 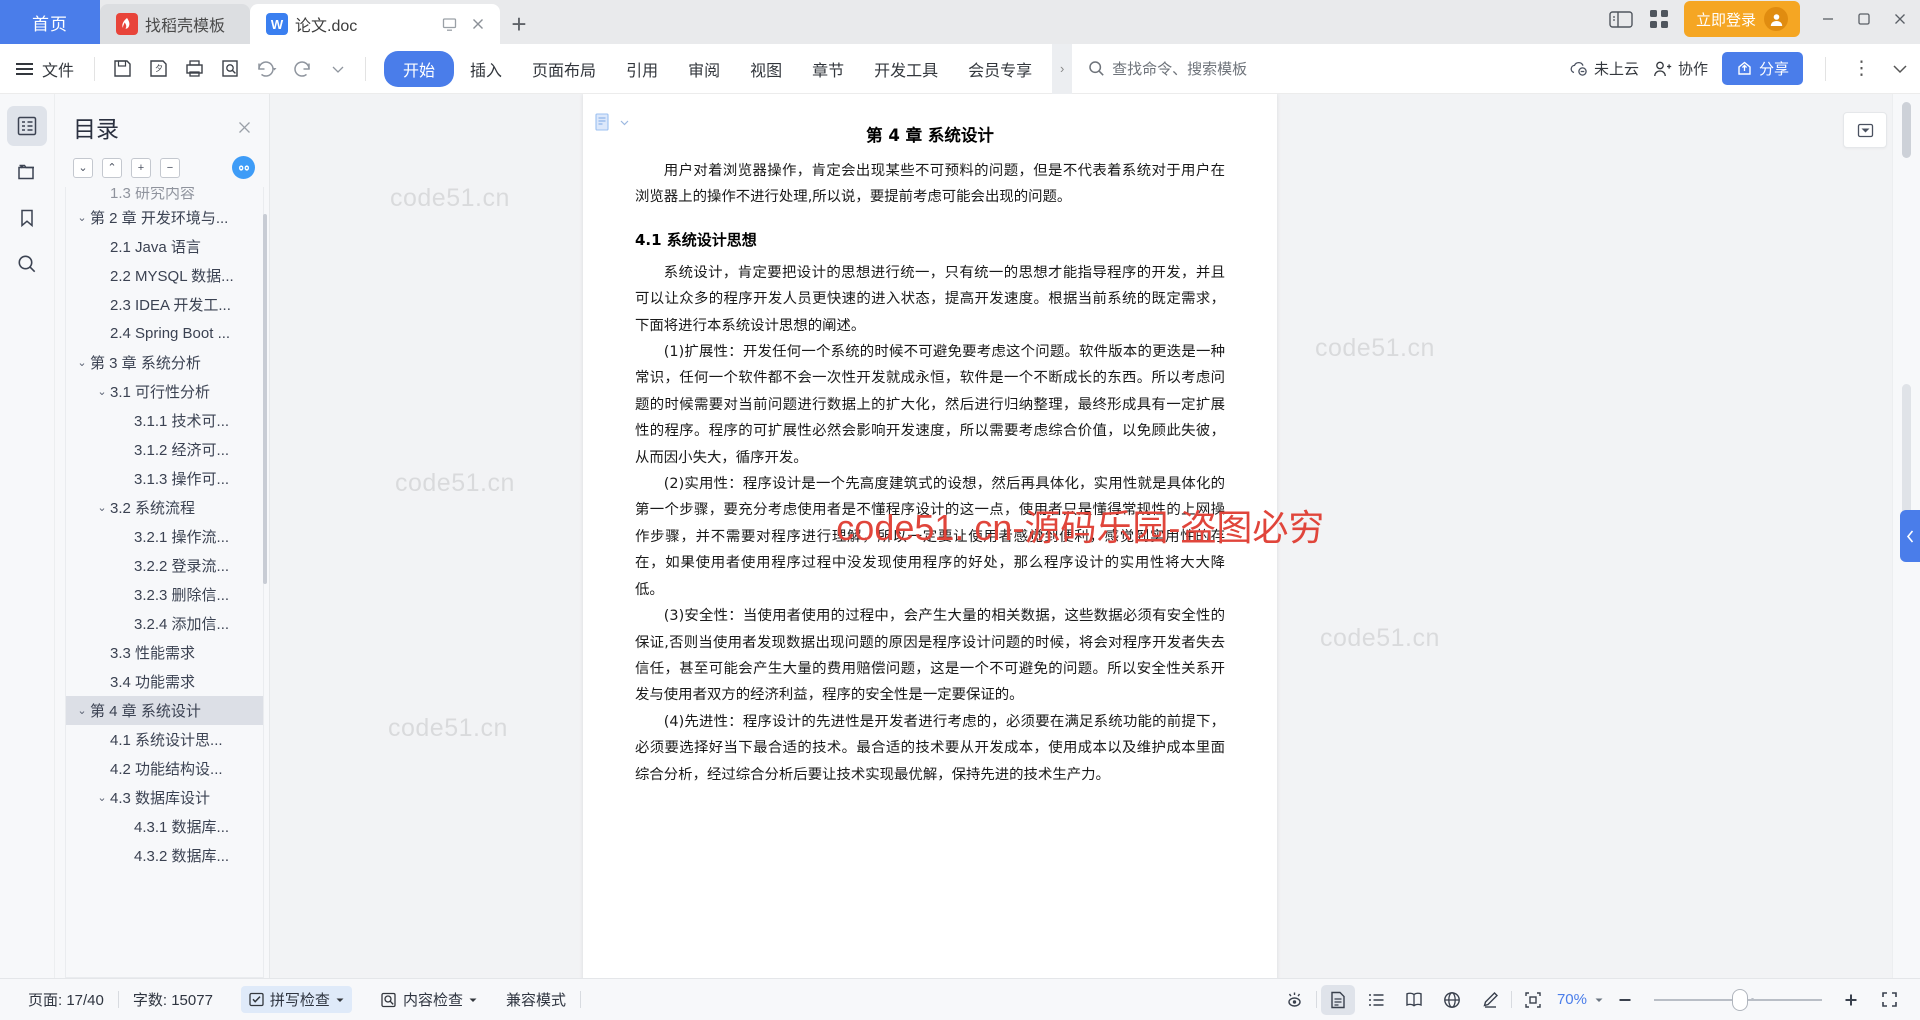 I want to click on ribbon-tabs-more-button: ›, so click(x=1062, y=68).